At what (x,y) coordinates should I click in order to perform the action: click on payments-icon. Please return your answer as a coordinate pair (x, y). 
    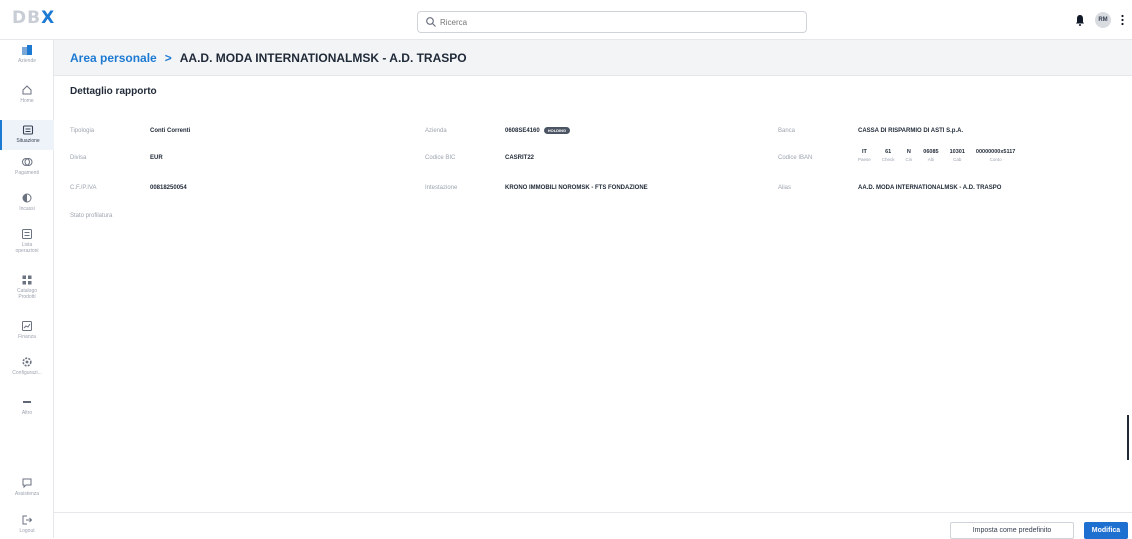
    Looking at the image, I should click on (27, 162).